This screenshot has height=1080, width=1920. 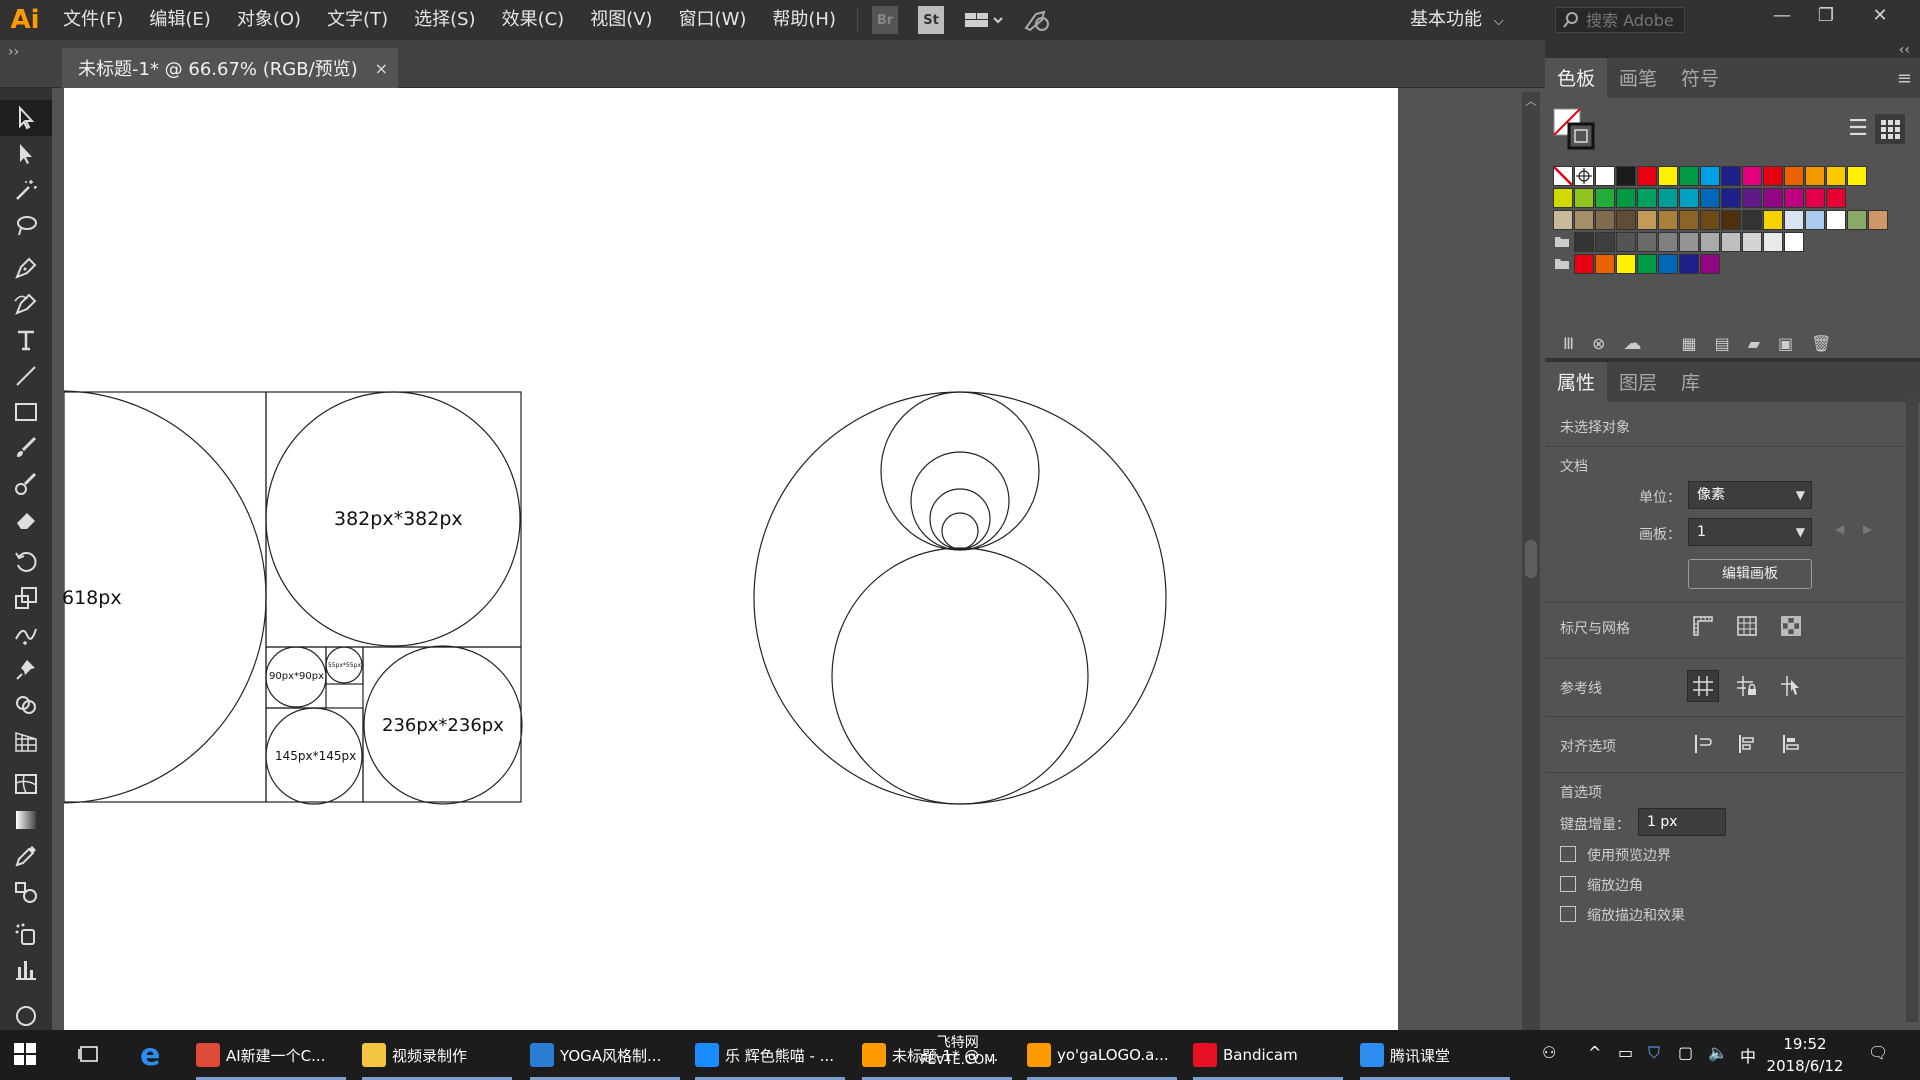 I want to click on task-view-button, so click(x=89, y=1056).